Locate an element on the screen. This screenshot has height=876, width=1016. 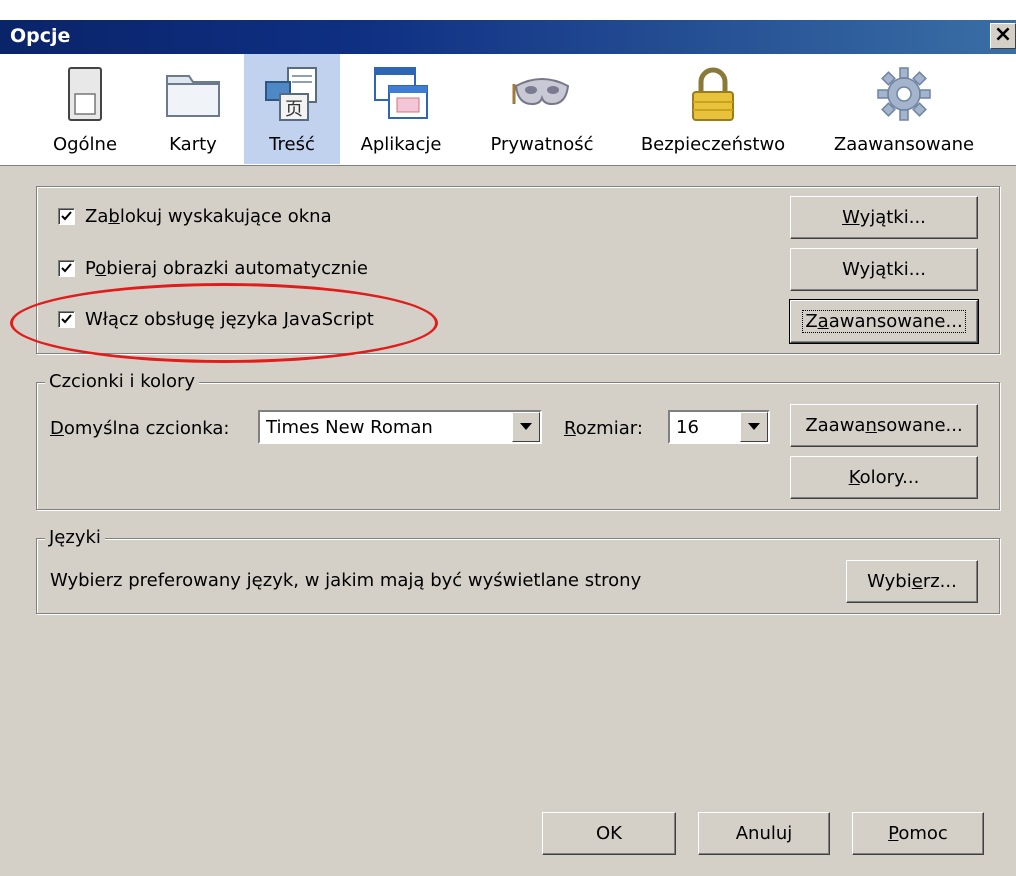
close-icon: × is located at coordinates (1003, 34).